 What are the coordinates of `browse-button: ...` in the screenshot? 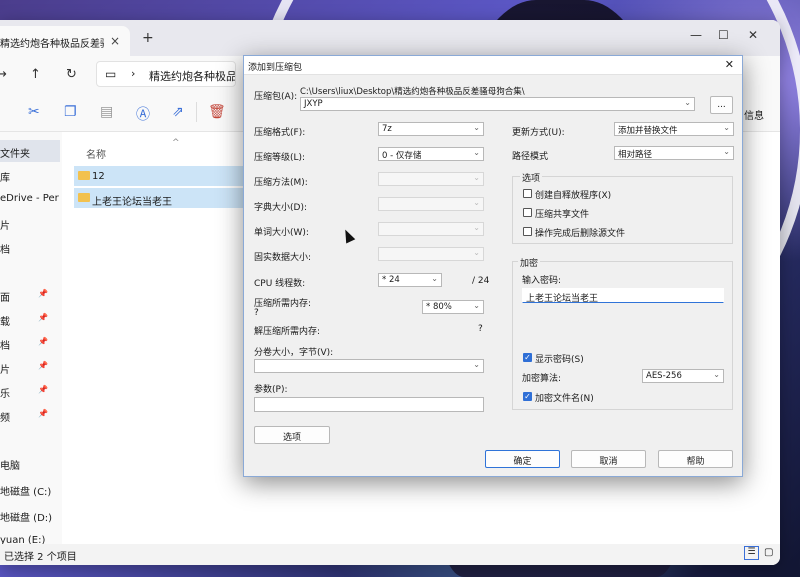 It's located at (721, 105).